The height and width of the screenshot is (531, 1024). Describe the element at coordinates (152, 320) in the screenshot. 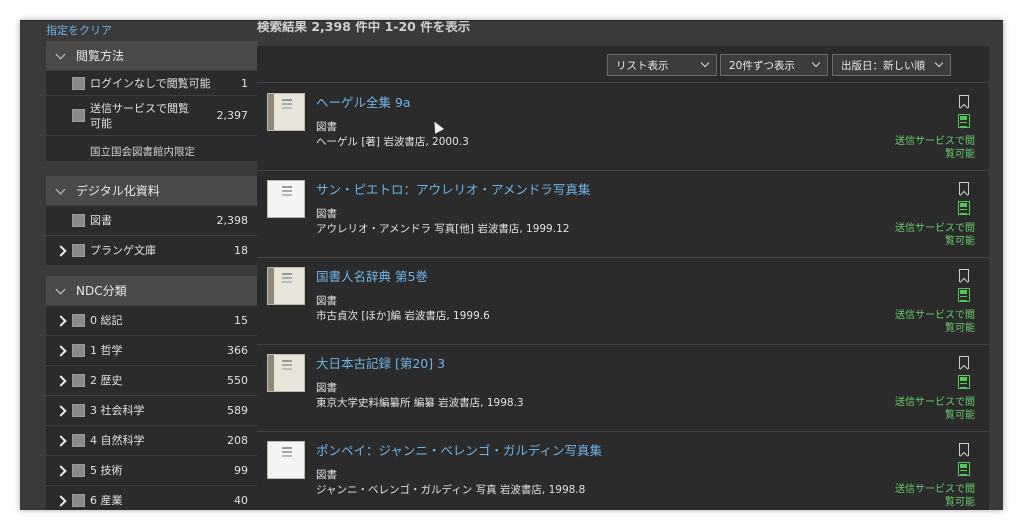

I see `facet-item-ndc-0: 0 総記 15` at that location.